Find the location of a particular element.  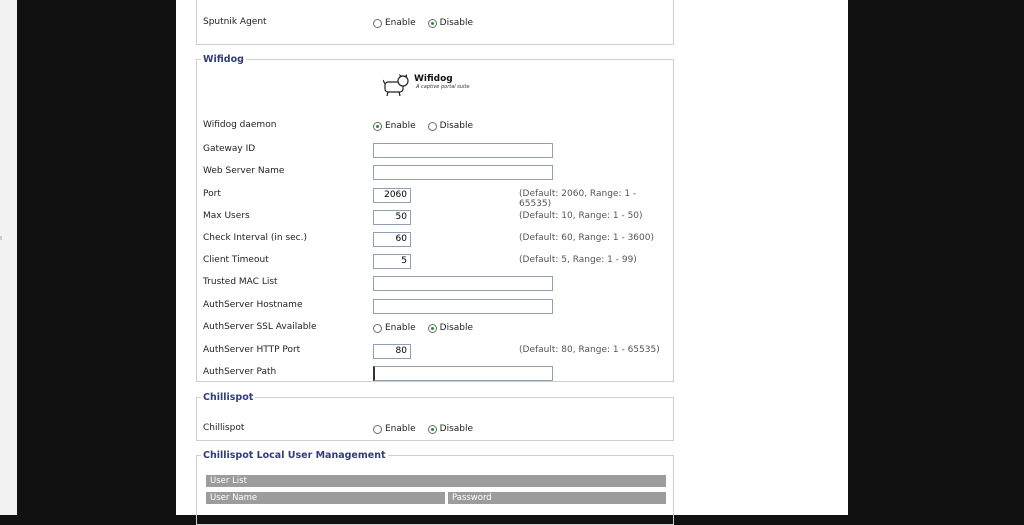

edge-marker is located at coordinates (1, 238).